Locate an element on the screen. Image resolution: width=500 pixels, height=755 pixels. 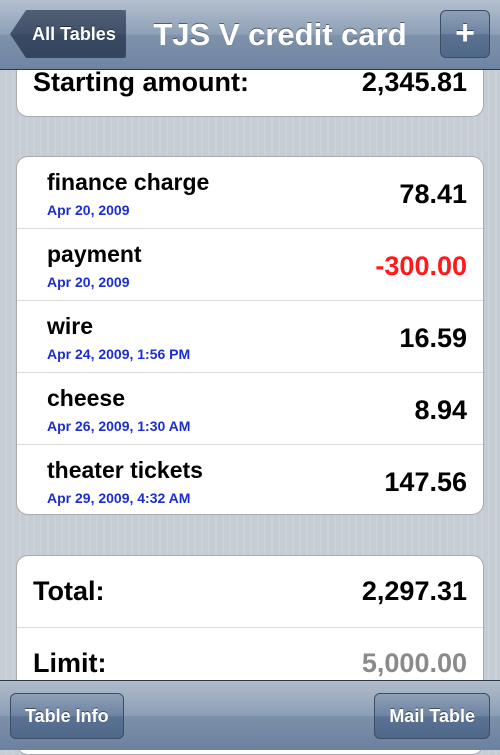
transaction-amount: -300.00 is located at coordinates (421, 266).